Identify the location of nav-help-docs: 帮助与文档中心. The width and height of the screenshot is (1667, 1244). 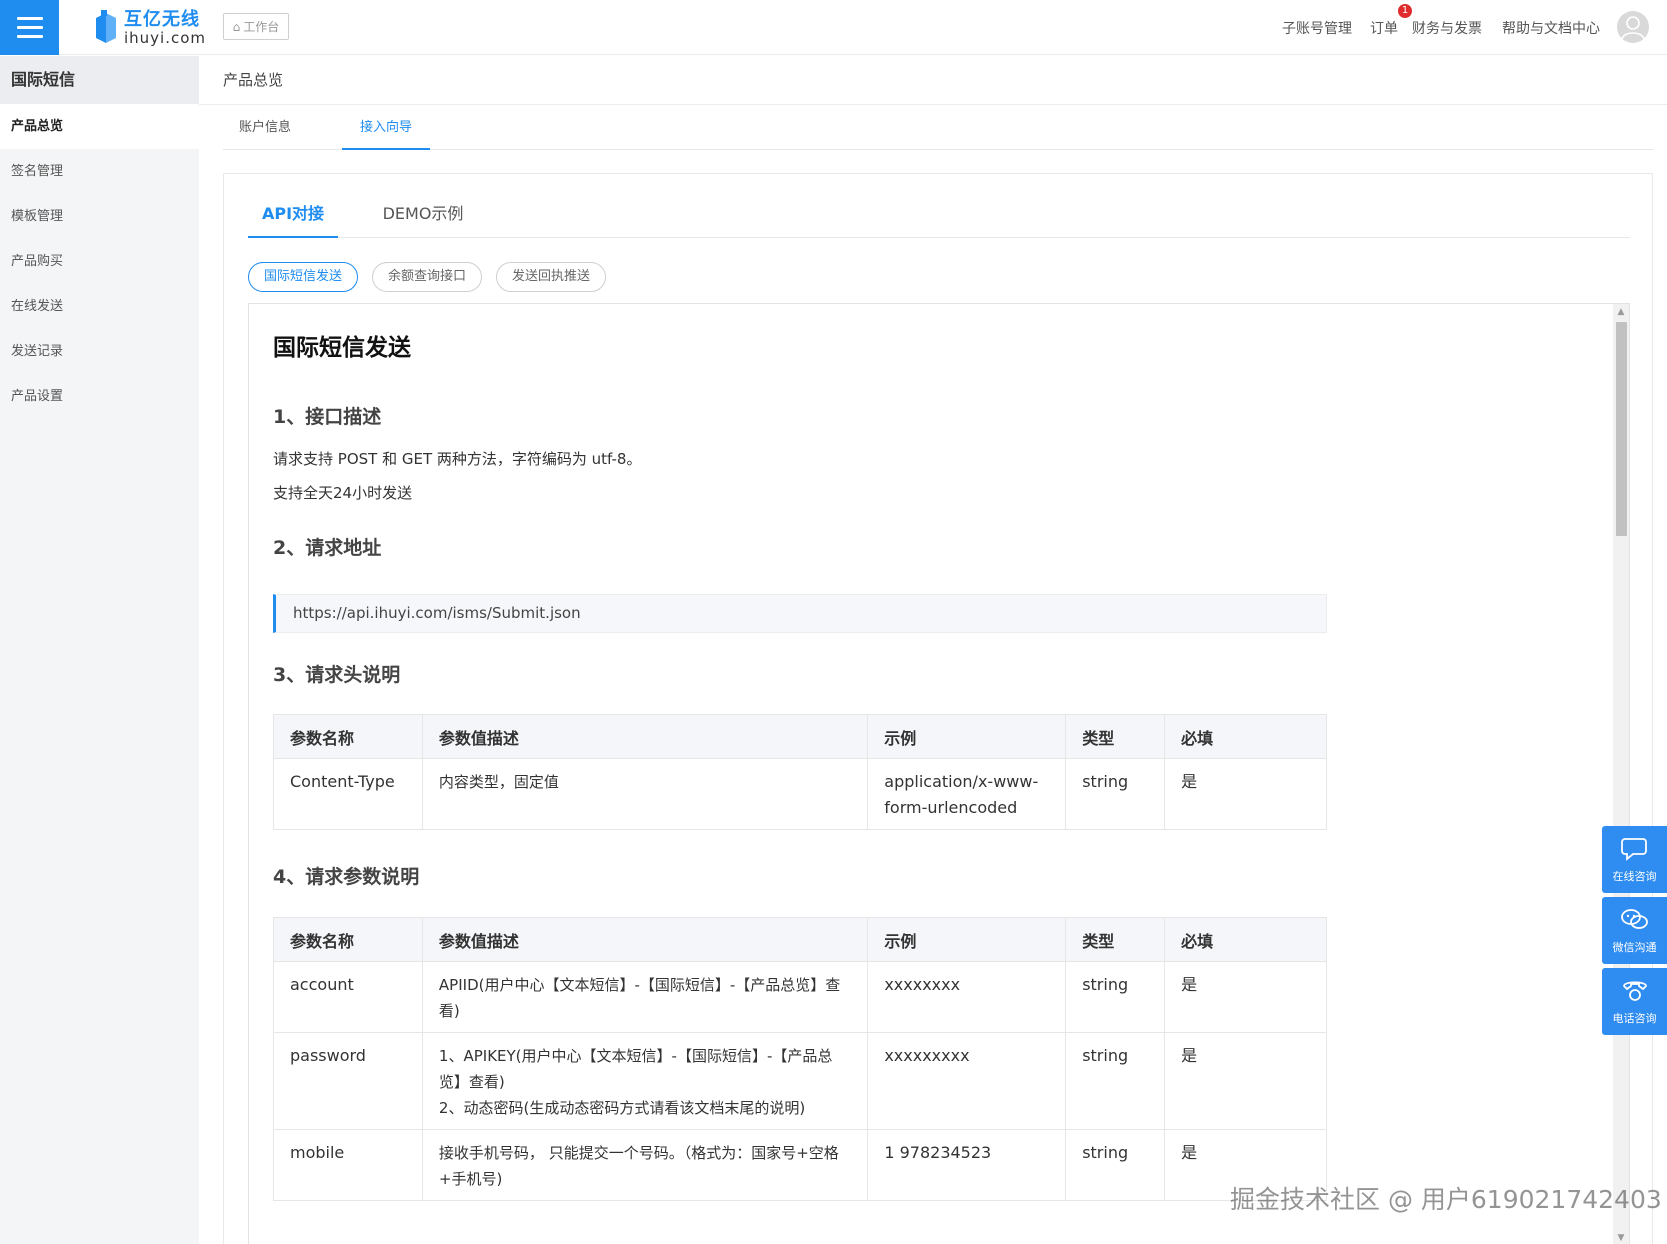
(1551, 28).